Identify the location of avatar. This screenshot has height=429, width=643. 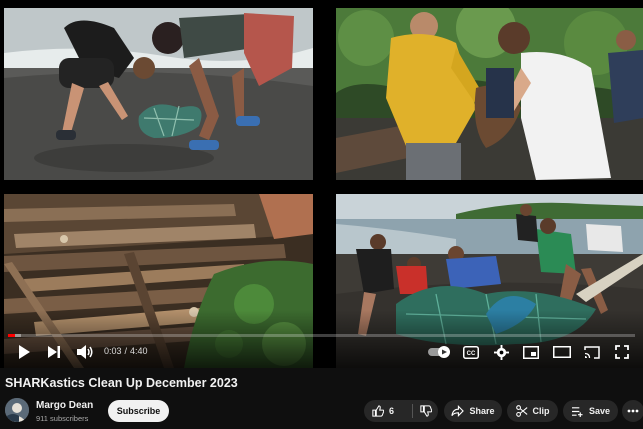
(17, 410).